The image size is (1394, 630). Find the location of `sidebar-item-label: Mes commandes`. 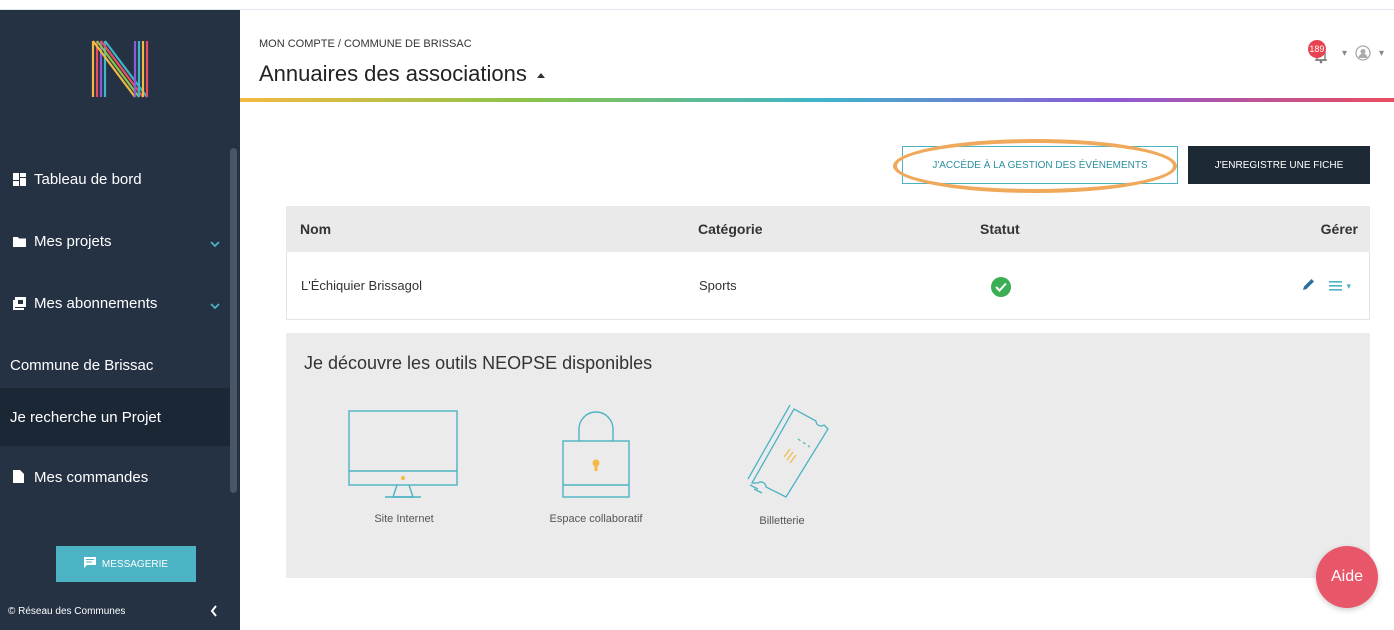

sidebar-item-label: Mes commandes is located at coordinates (91, 477).